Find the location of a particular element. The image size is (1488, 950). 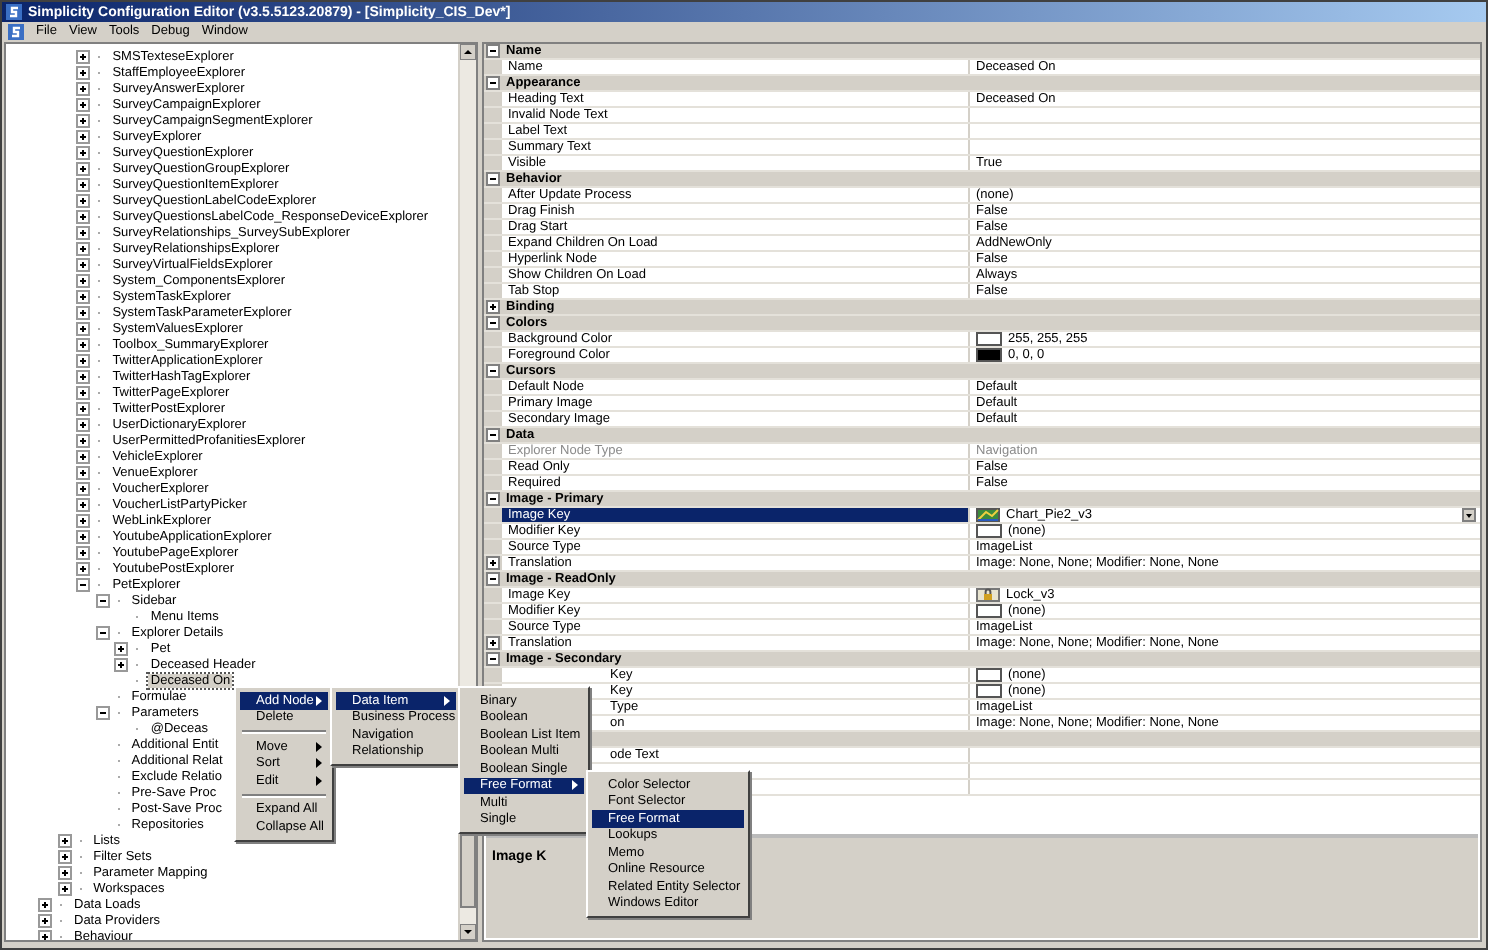

scroll-up-icon is located at coordinates (468, 52).